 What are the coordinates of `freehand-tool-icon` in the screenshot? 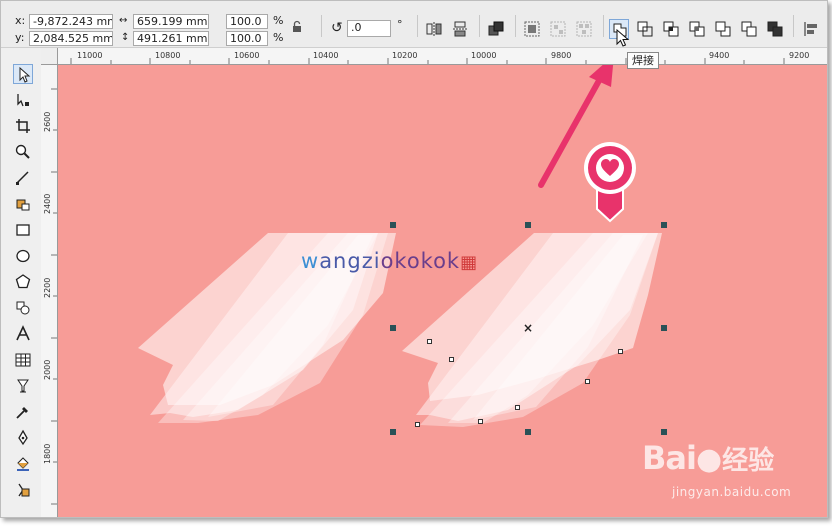 It's located at (23, 178).